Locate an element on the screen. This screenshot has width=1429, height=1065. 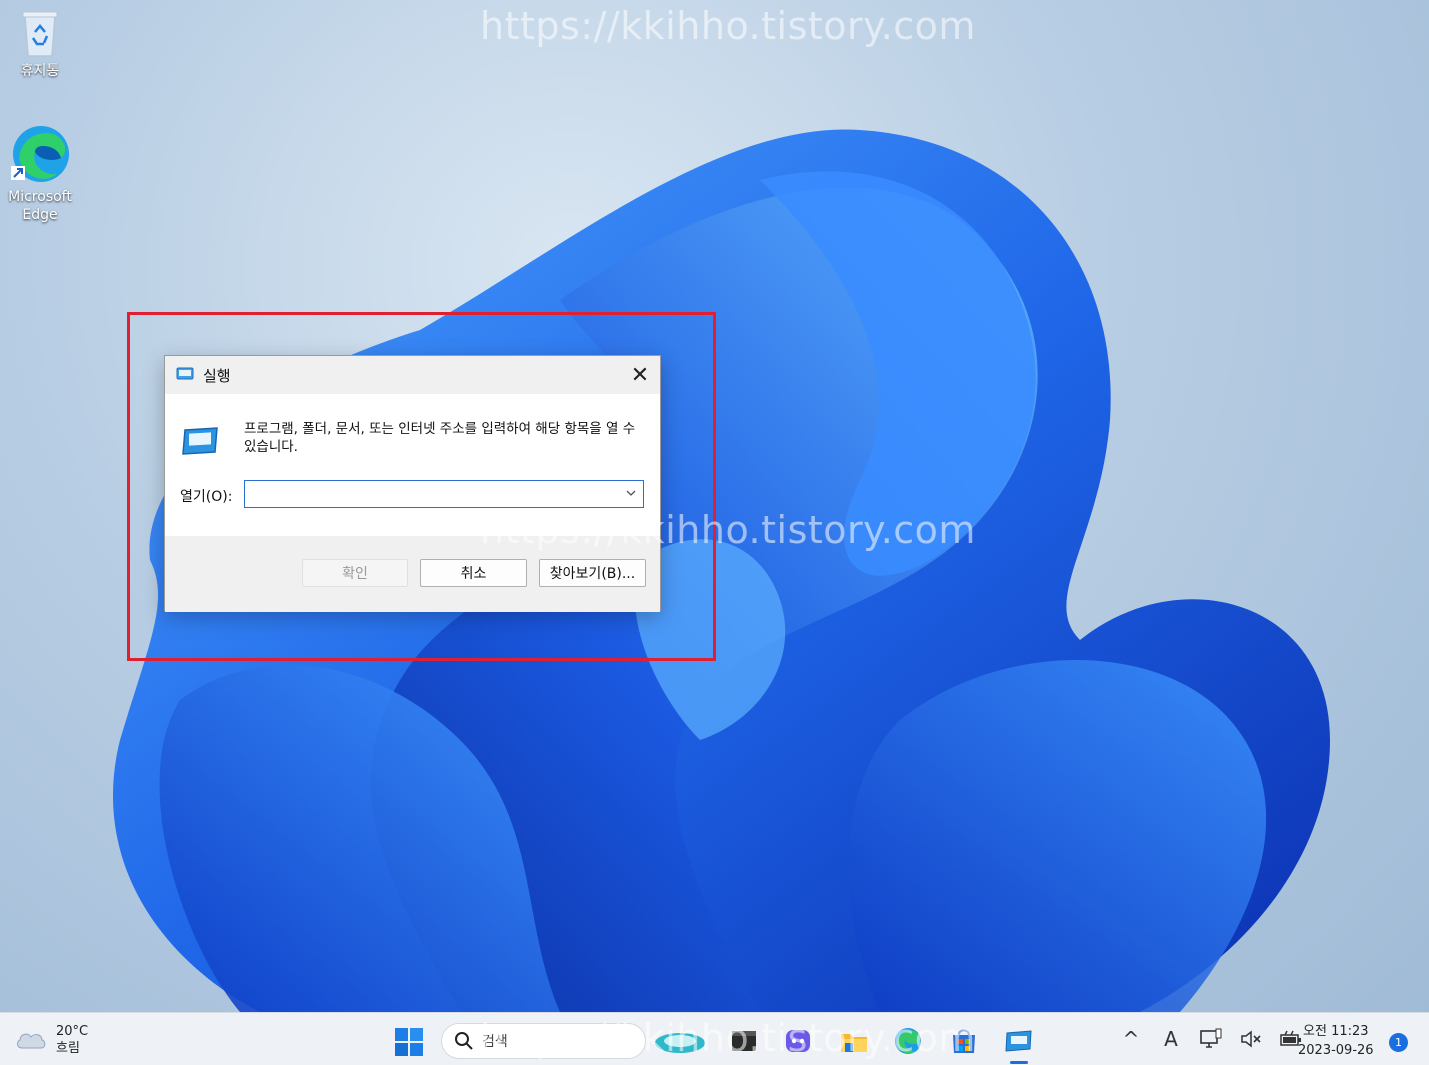
windows-logo-icon is located at coordinates (409, 1042).